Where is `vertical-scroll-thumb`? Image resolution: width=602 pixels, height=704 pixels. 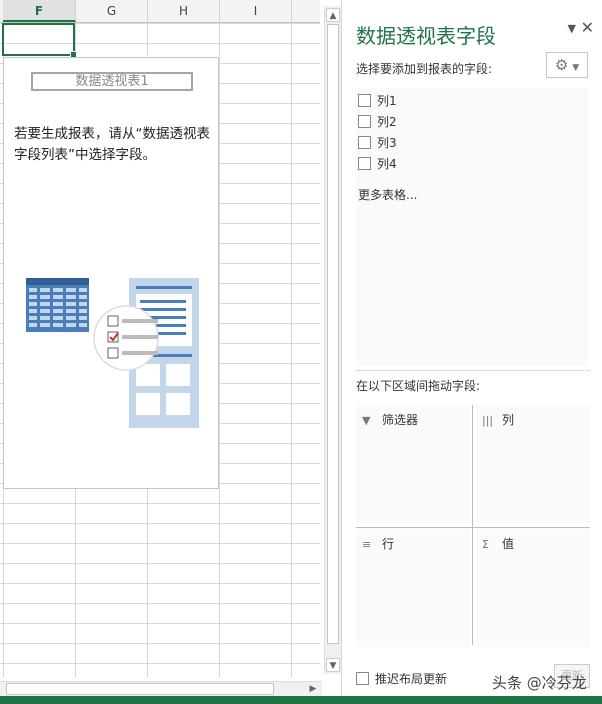
vertical-scroll-thumb is located at coordinates (333, 334).